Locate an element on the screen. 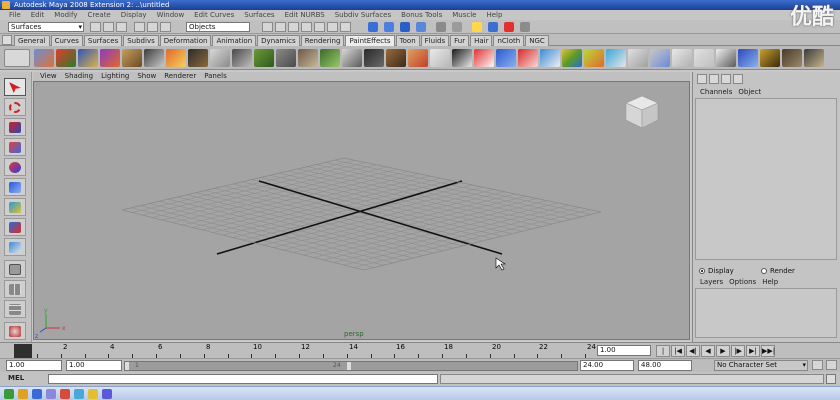 This screenshot has width=840, height=400. brush-preset-25-icon is located at coordinates (572, 58).